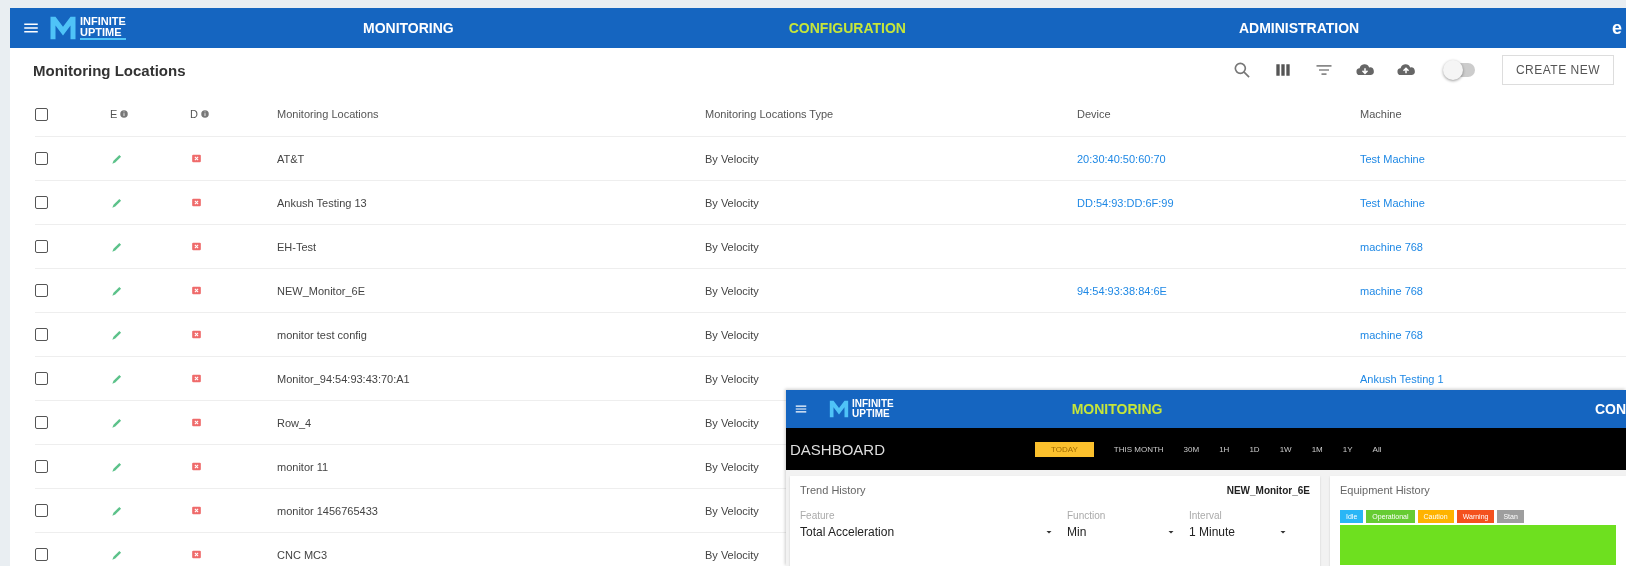  What do you see at coordinates (322, 334) in the screenshot?
I see `table-cell: monitor test config` at bounding box center [322, 334].